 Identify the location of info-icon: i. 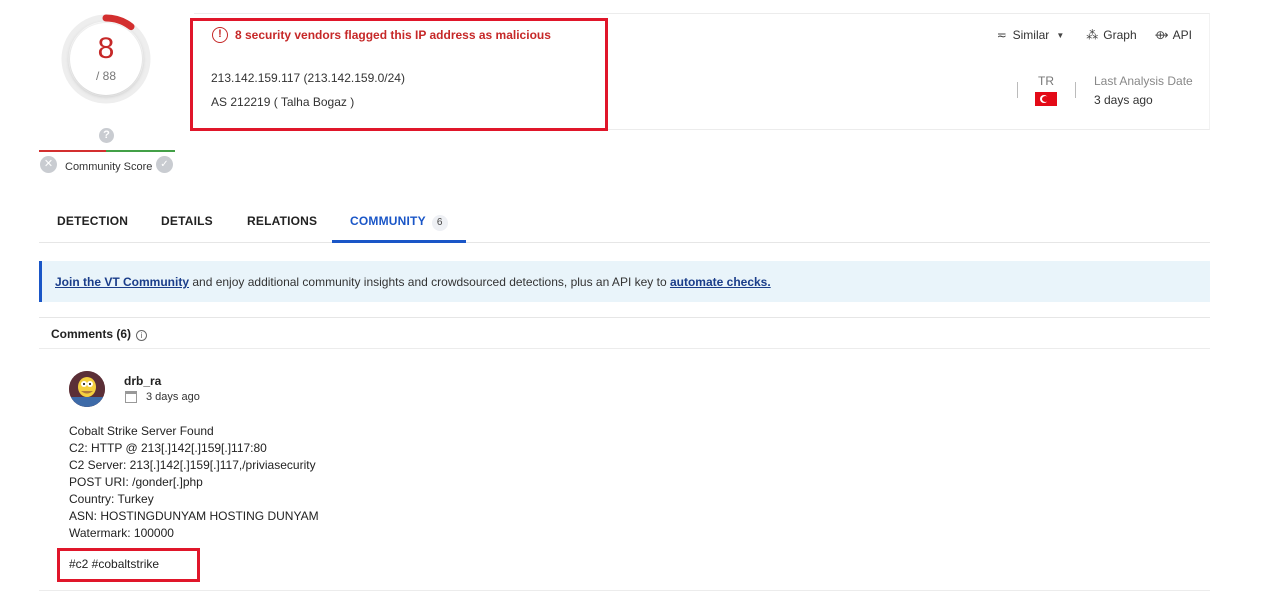
(142, 335).